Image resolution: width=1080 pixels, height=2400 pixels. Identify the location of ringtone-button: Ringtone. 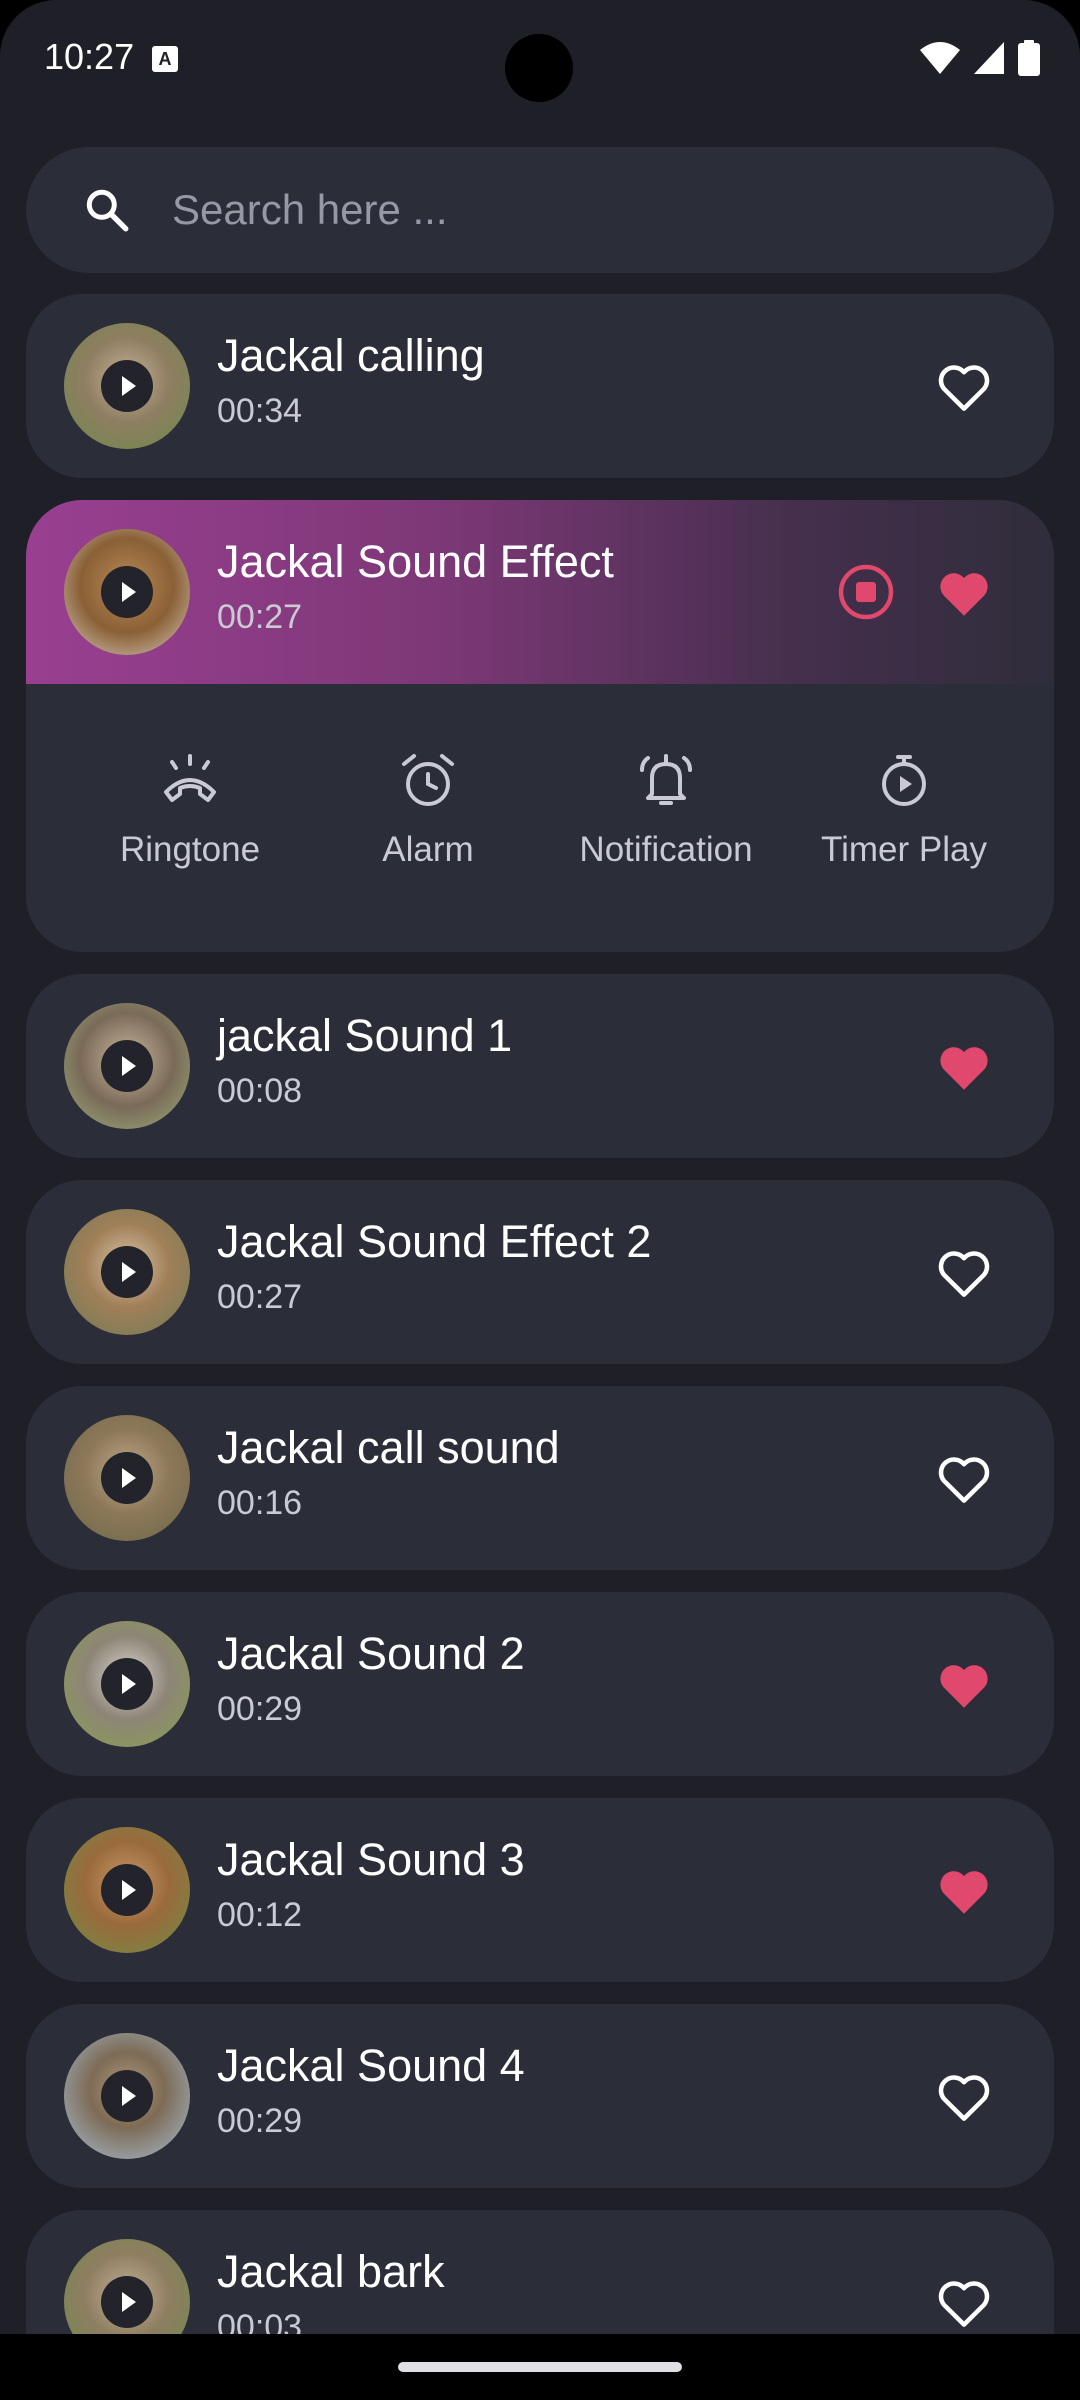
(190, 811).